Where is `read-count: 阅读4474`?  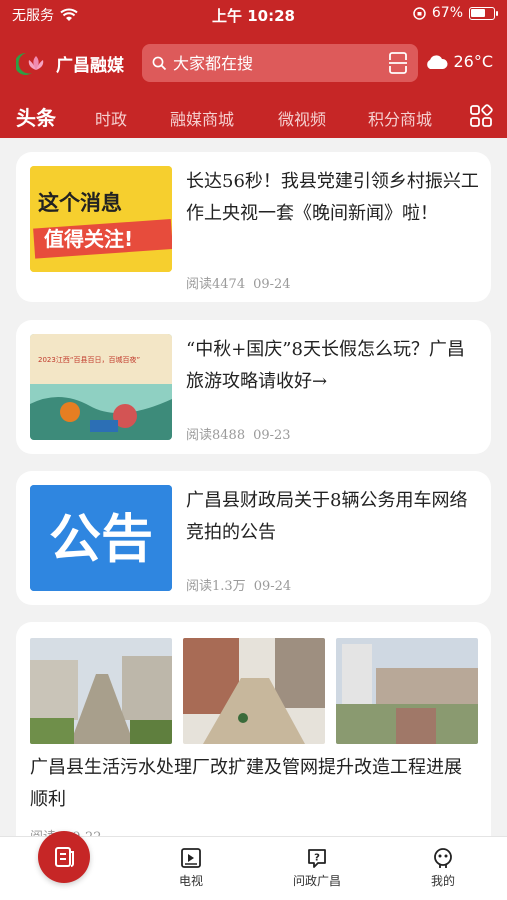
read-count: 阅读4474 is located at coordinates (216, 284).